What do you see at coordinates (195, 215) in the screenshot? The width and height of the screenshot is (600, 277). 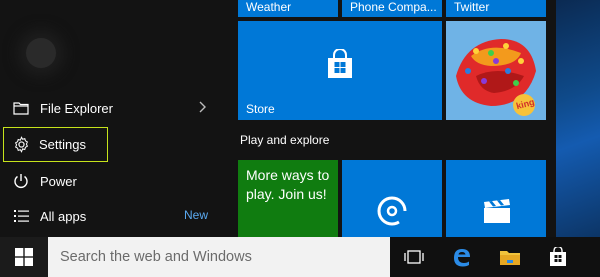 I see `new-badge: New` at bounding box center [195, 215].